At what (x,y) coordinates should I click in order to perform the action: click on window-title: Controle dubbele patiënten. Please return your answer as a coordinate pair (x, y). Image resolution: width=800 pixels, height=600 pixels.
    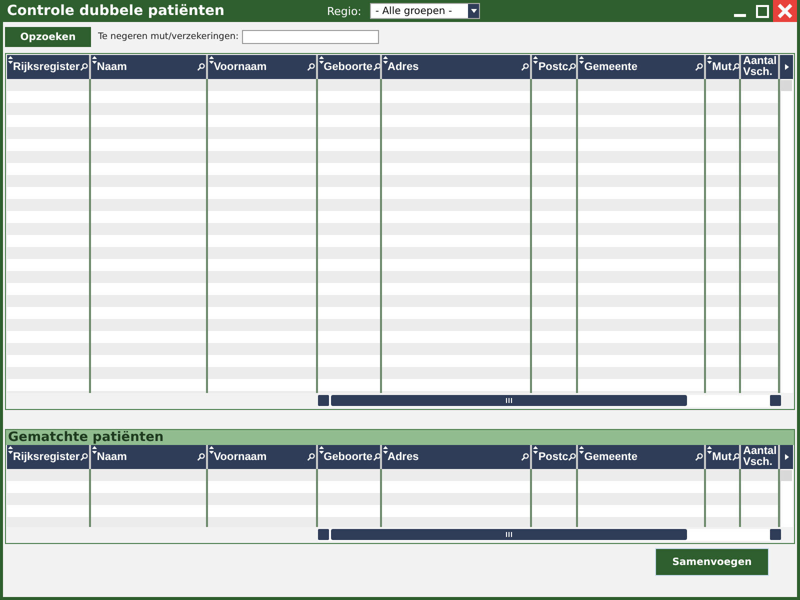
    Looking at the image, I should click on (116, 11).